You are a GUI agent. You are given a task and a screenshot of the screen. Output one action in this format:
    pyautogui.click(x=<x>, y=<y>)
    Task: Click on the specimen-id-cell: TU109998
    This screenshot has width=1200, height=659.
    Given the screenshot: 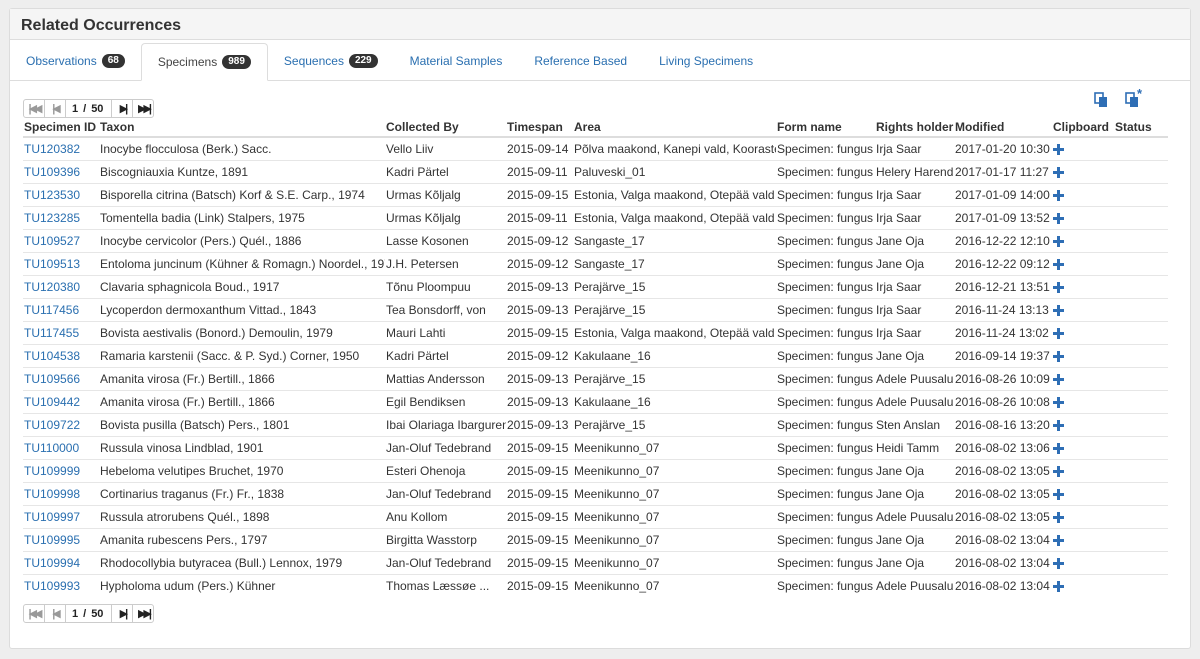 What is the action you would take?
    pyautogui.click(x=61, y=494)
    